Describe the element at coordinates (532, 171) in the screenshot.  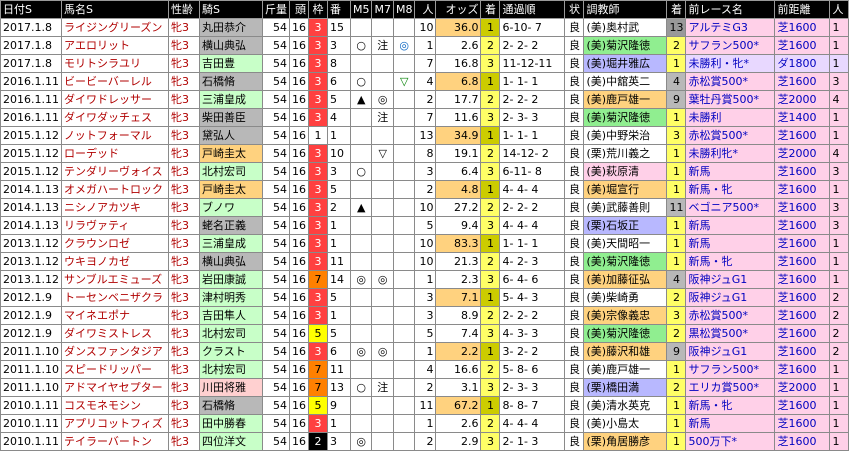
I see `cell-passing: 6-11- 8` at that location.